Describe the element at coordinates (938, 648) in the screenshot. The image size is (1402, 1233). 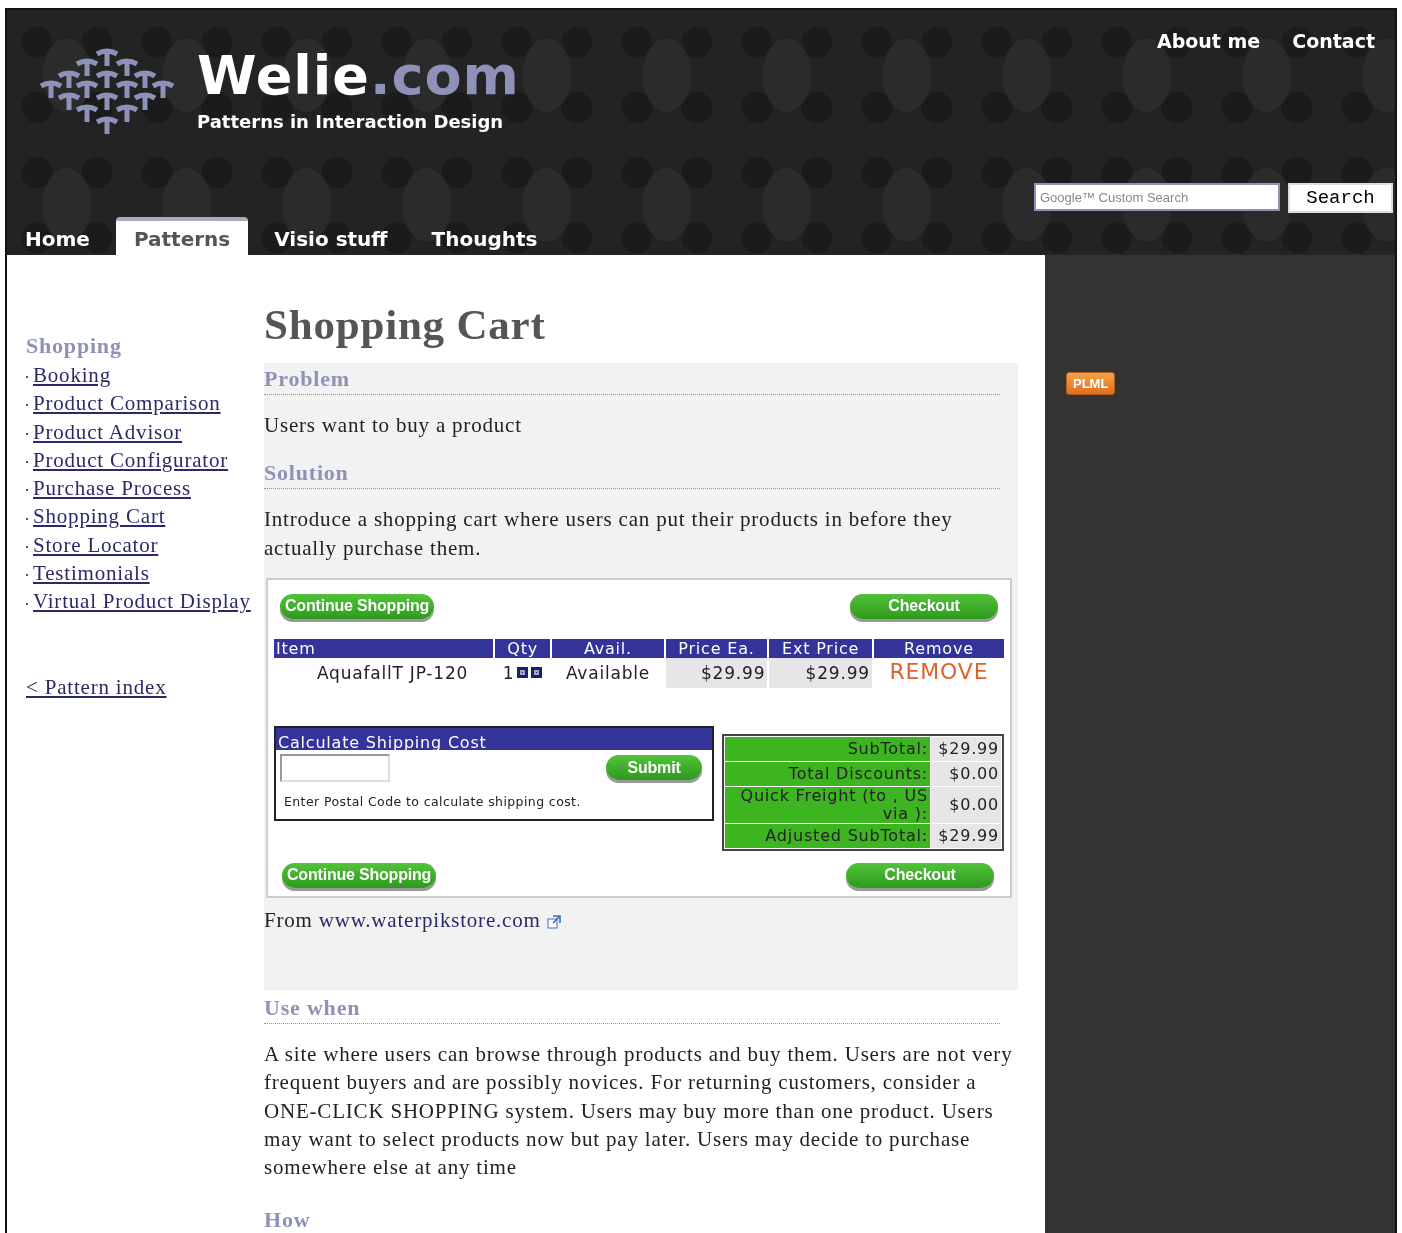
I see `column-header: Remove` at that location.